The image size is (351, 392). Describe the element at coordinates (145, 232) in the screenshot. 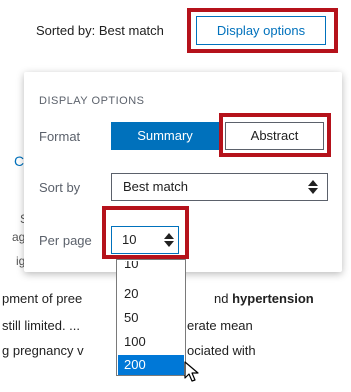

I see `highlight-per-page` at that location.